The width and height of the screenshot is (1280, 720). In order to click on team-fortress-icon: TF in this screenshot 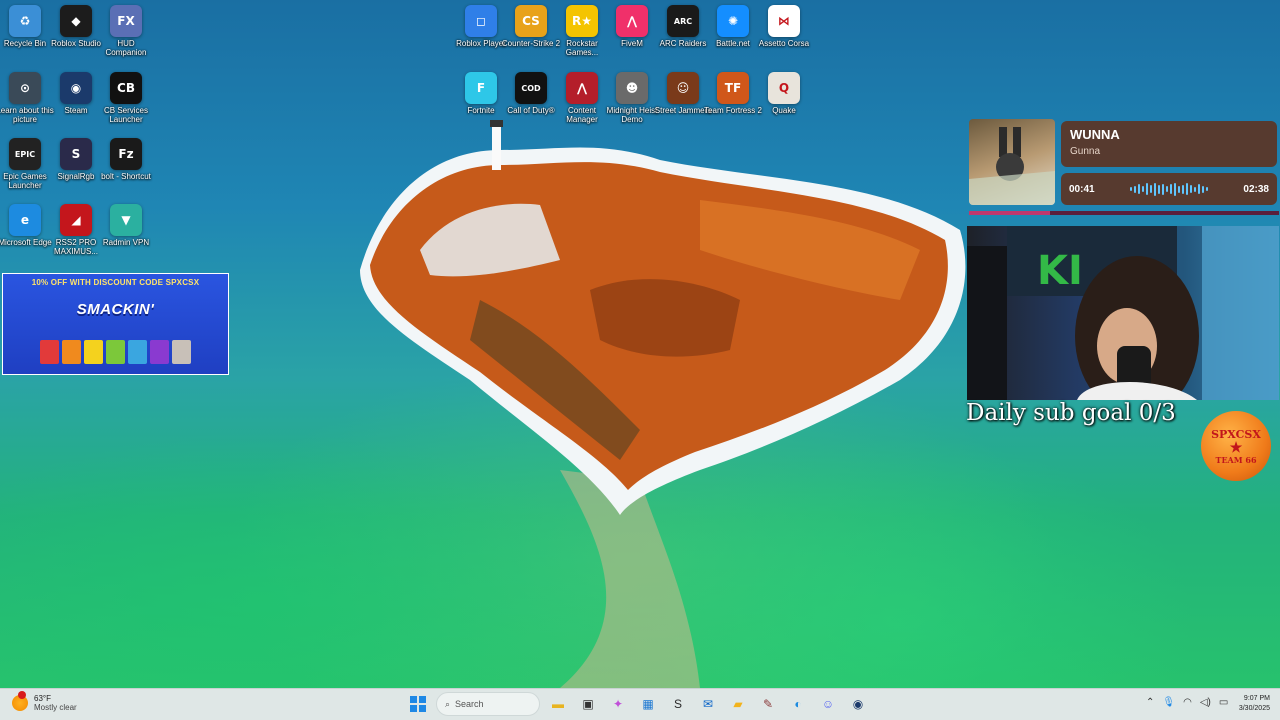, I will do `click(733, 88)`.